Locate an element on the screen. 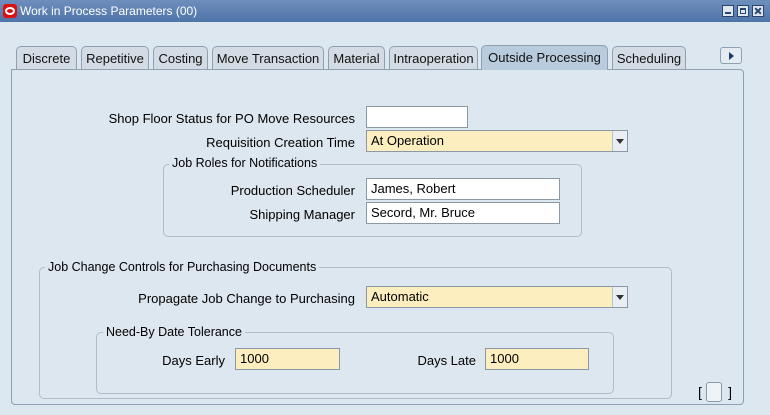 This screenshot has height=415, width=770. job-roles-title: Job Roles for Notifications is located at coordinates (245, 163).